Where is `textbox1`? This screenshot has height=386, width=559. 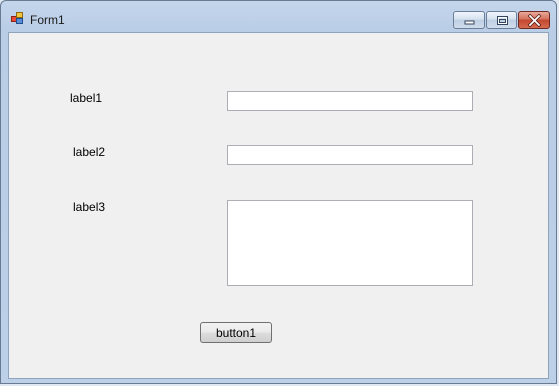 textbox1 is located at coordinates (350, 101).